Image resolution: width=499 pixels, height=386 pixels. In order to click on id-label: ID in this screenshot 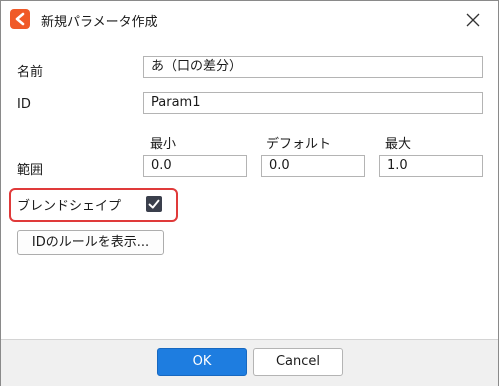, I will do `click(24, 104)`.